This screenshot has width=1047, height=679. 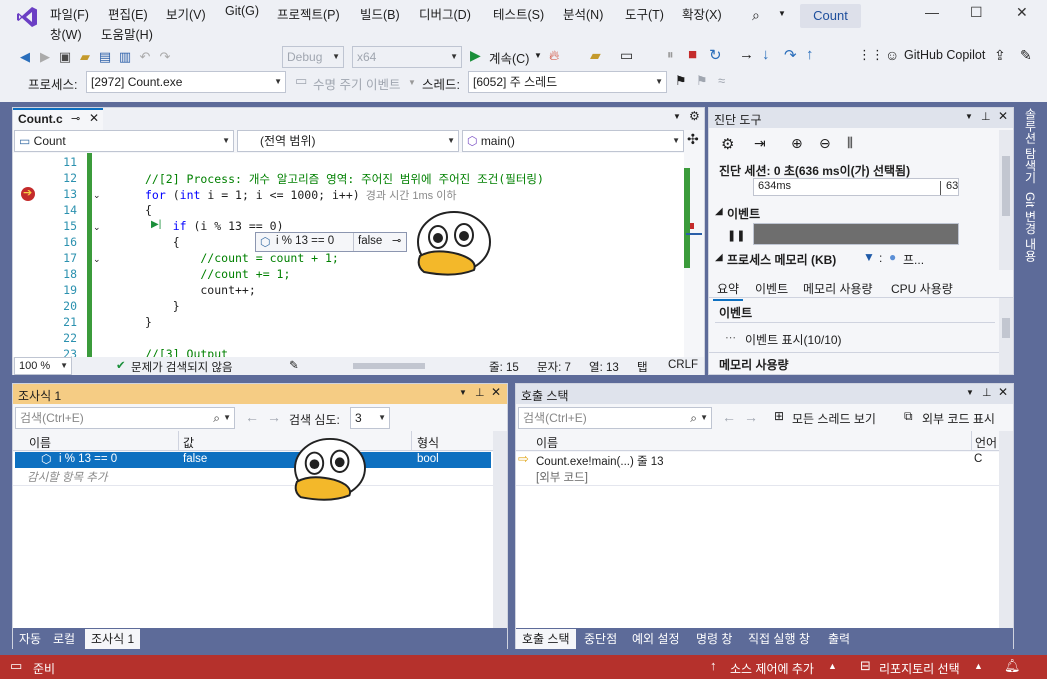 What do you see at coordinates (932, 12) in the screenshot?
I see `minimize-icon: —` at bounding box center [932, 12].